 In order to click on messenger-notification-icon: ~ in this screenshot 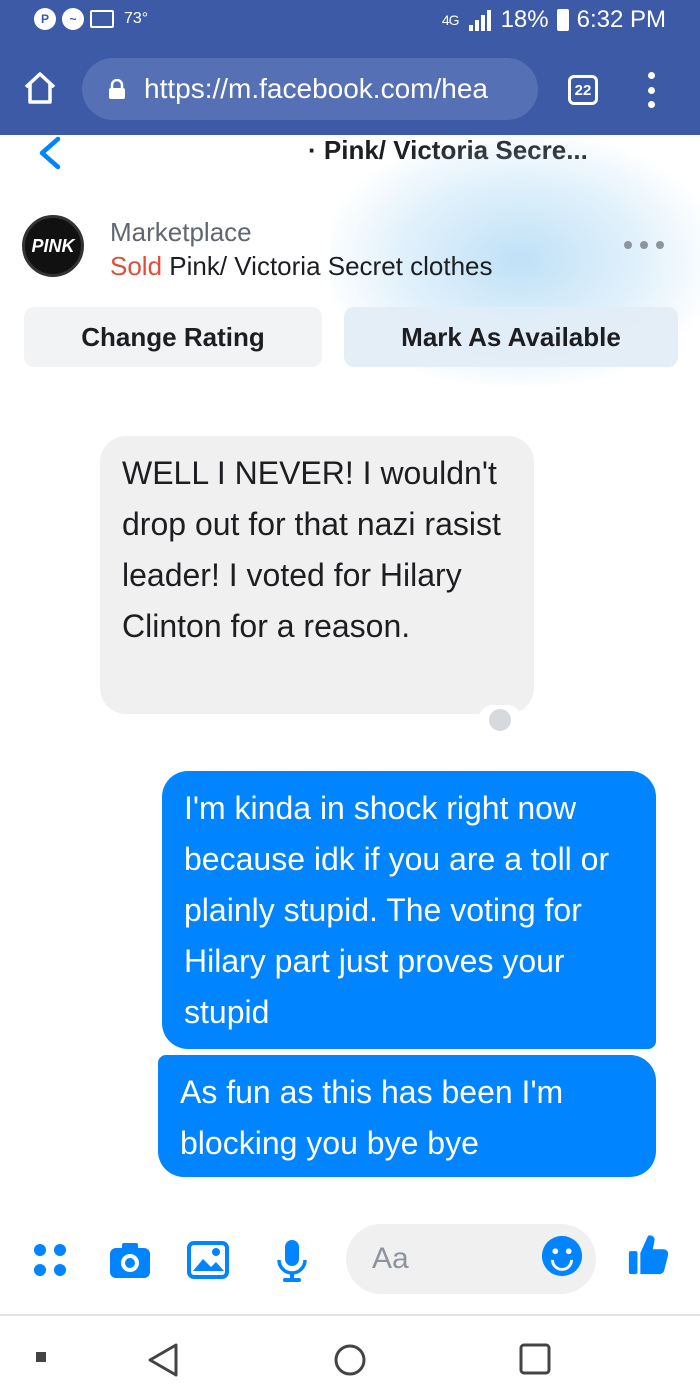, I will do `click(73, 19)`.